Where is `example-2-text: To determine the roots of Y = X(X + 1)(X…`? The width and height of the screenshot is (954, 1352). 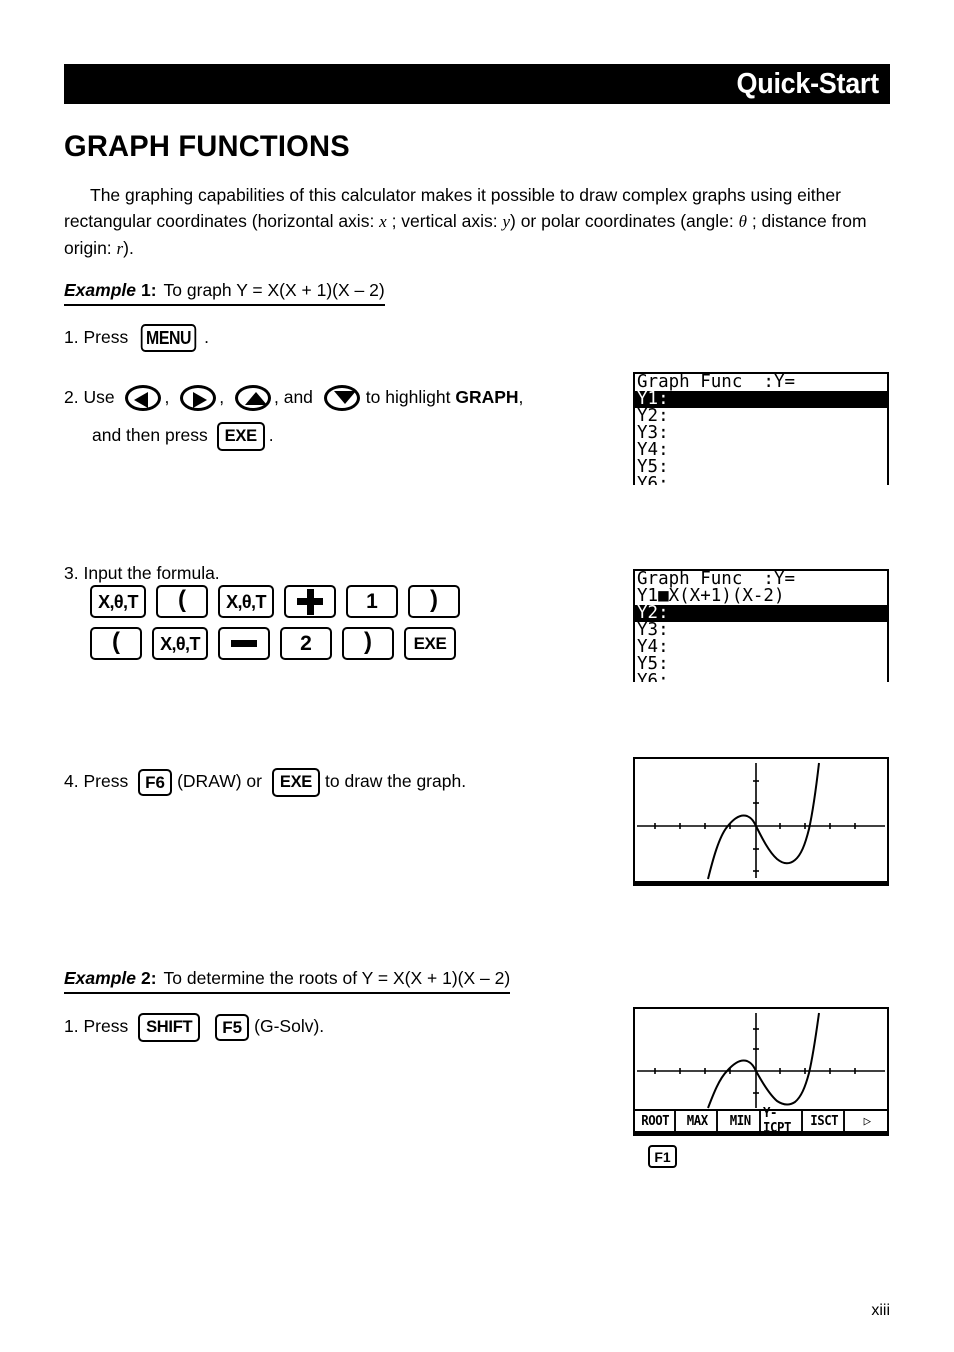
example-2-text: To determine the roots of Y = X(X + 1)(X… is located at coordinates (337, 978).